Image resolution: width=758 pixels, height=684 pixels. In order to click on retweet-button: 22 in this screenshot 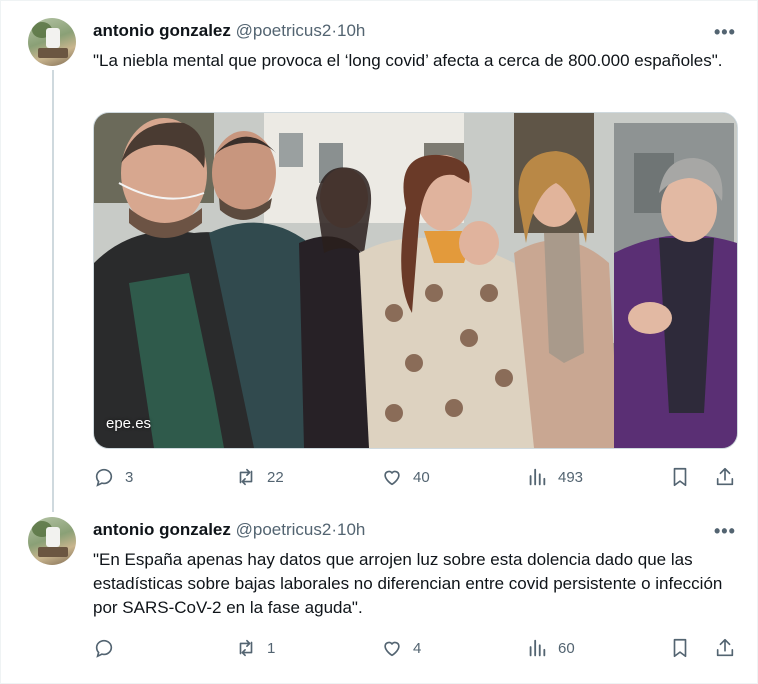, I will do `click(259, 477)`.